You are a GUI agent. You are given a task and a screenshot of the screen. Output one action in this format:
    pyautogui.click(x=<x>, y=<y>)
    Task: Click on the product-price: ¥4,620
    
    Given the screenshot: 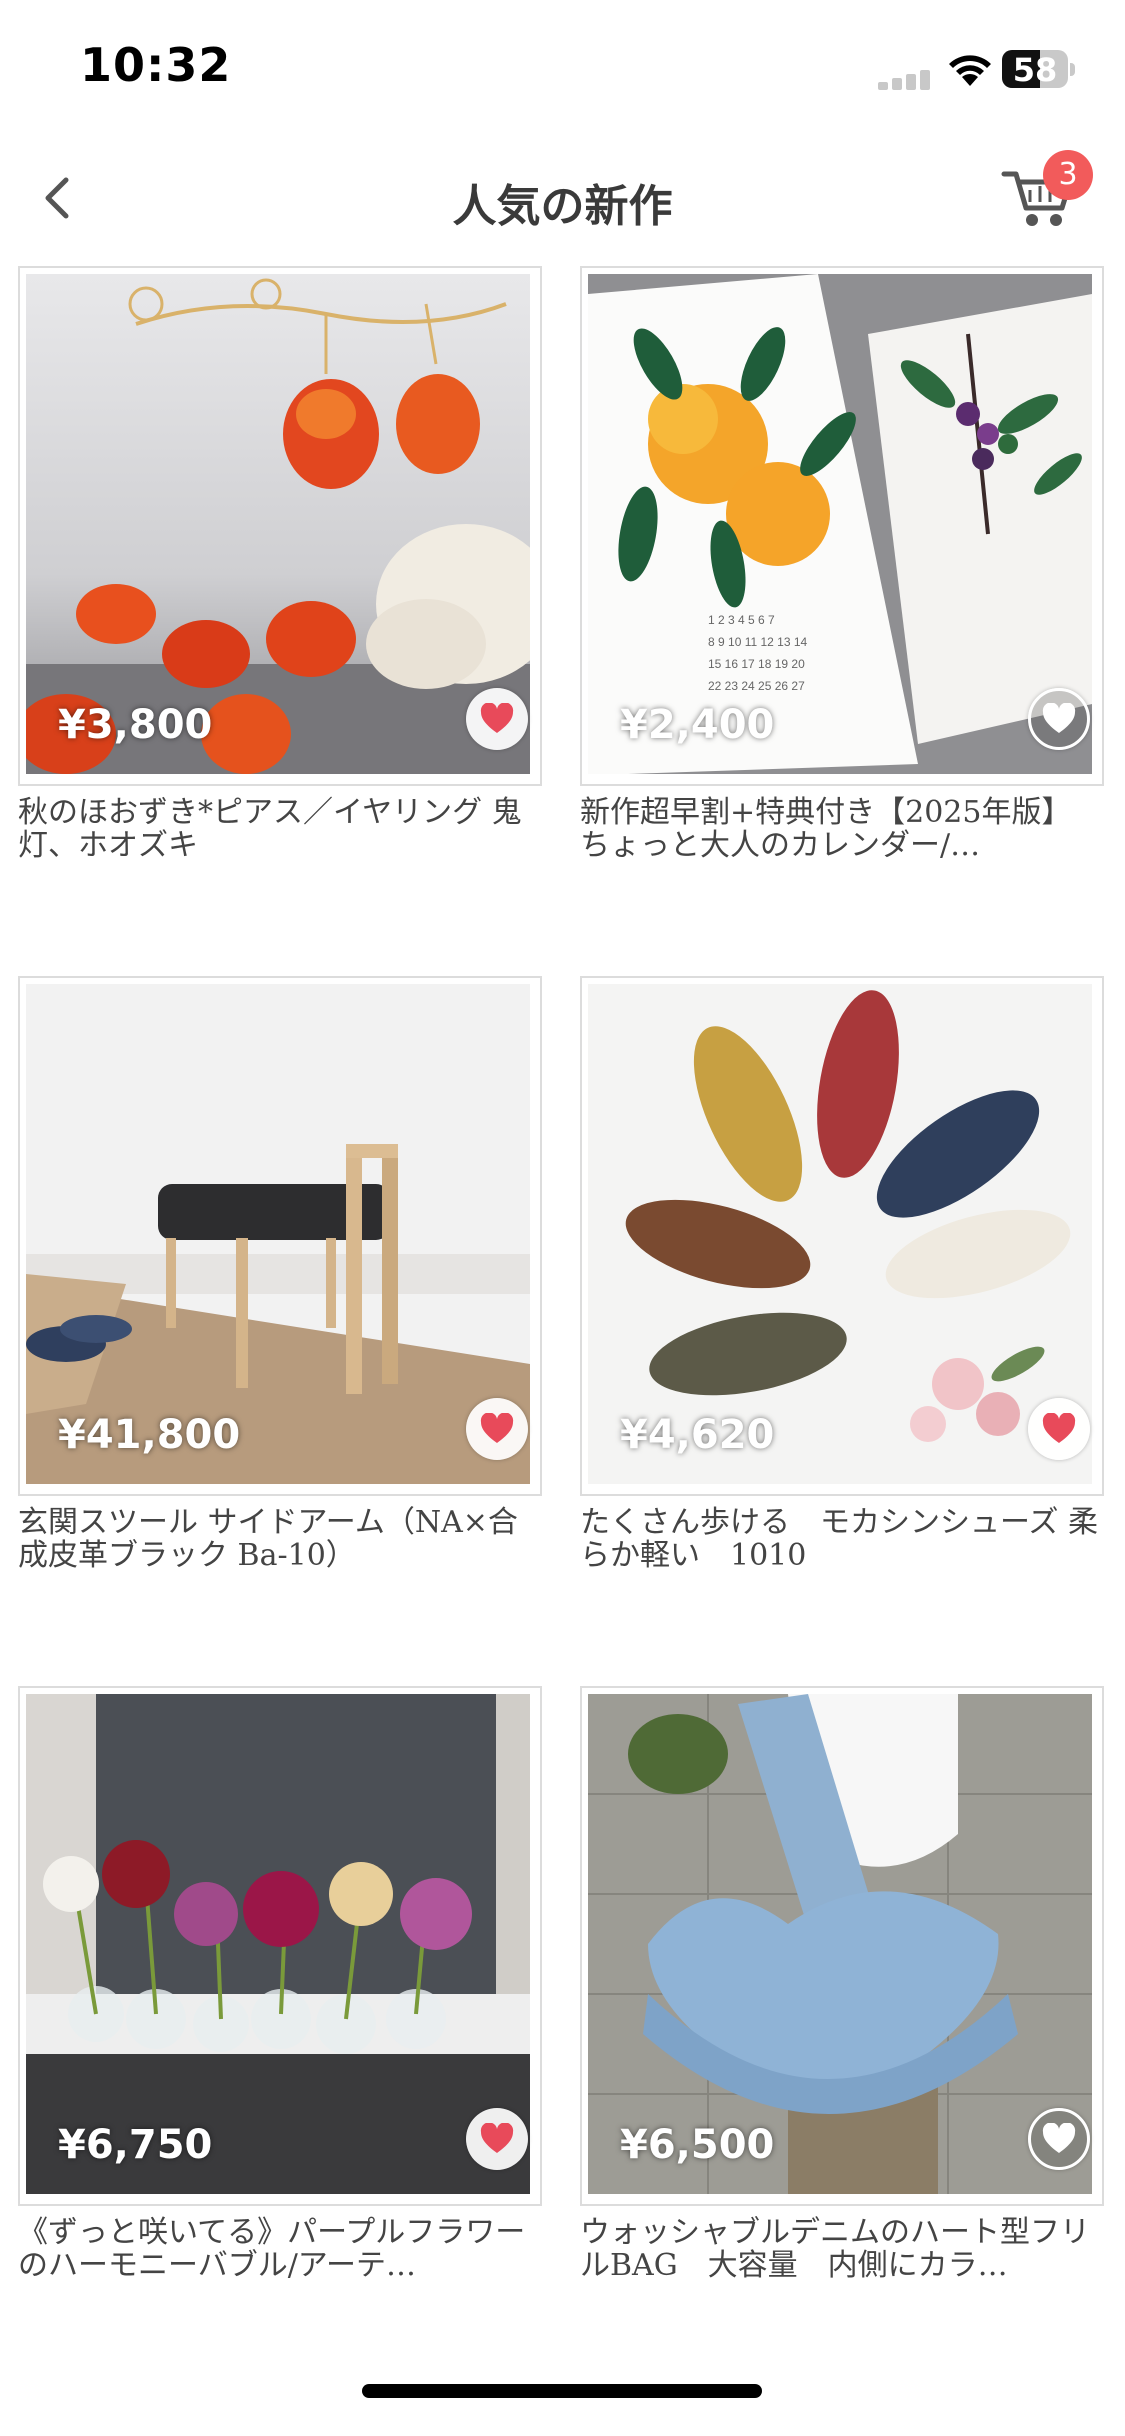 What is the action you would take?
    pyautogui.click(x=697, y=1435)
    